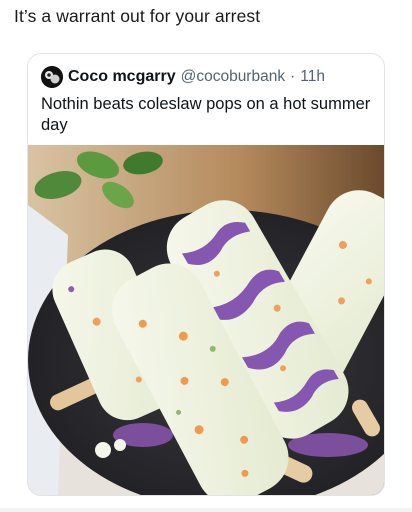 The height and width of the screenshot is (512, 412). What do you see at coordinates (233, 77) in the screenshot?
I see `user-handle: @cocoburbank` at bounding box center [233, 77].